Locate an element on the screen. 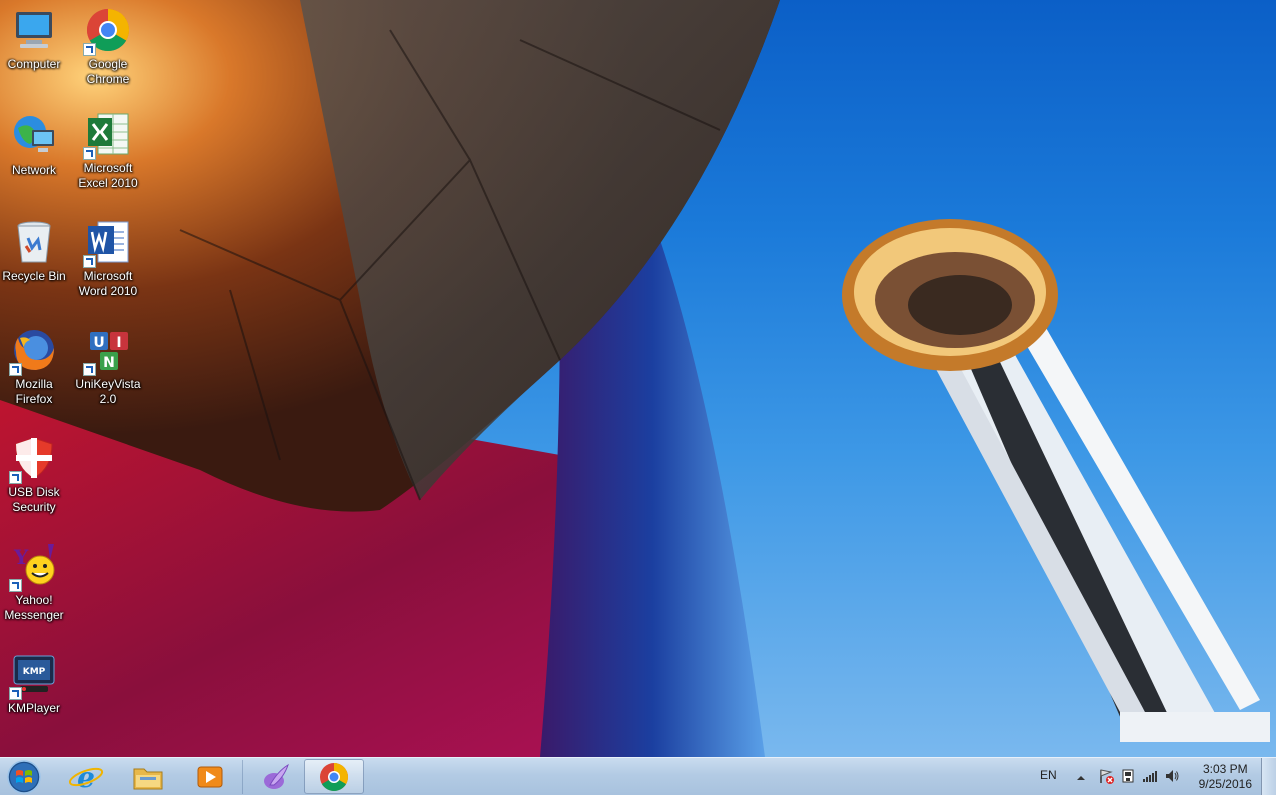  desktop-icon-mozilla-firefox: Mozilla Firefox is located at coordinates (35, 366).